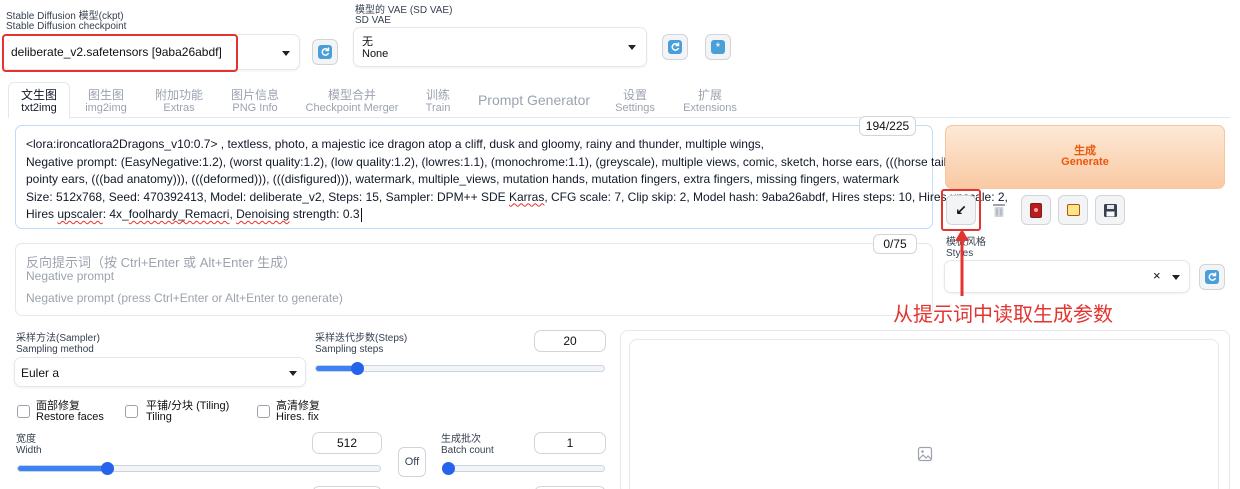 This screenshot has height=489, width=1240. What do you see at coordinates (23, 411) in the screenshot?
I see `restore-faces-checkbox` at bounding box center [23, 411].